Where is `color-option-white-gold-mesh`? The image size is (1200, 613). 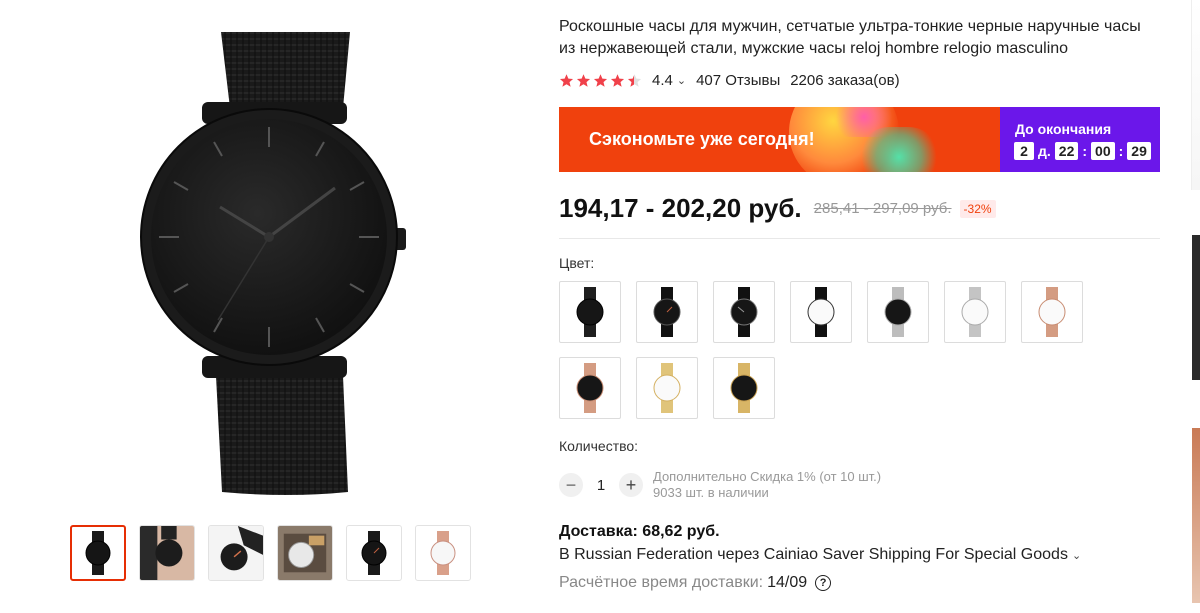
color-option-white-gold-mesh is located at coordinates (667, 388).